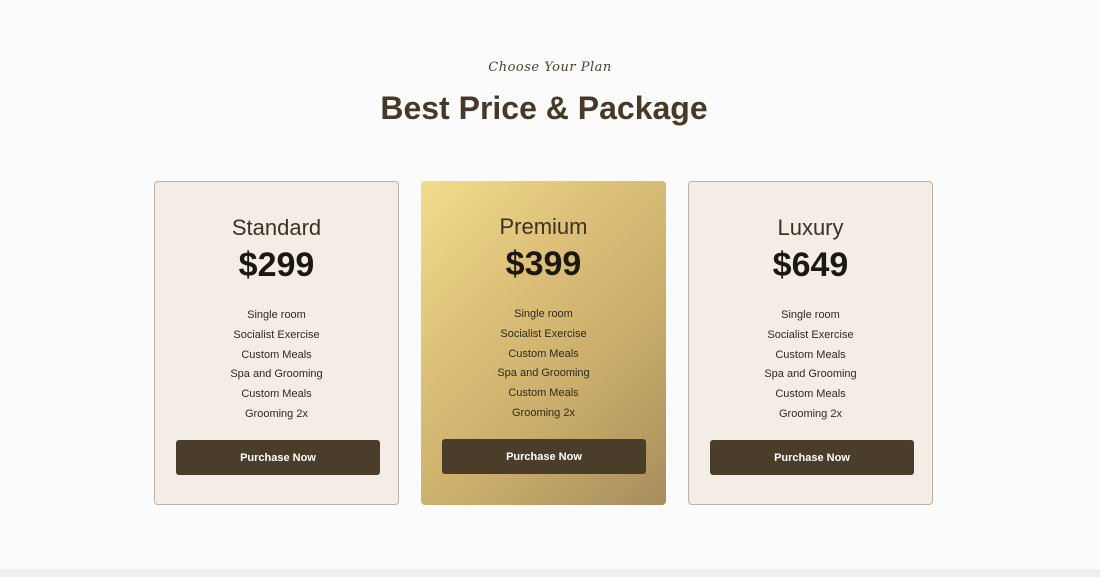  I want to click on section-eyebrow: Choose Your Plan, so click(550, 67).